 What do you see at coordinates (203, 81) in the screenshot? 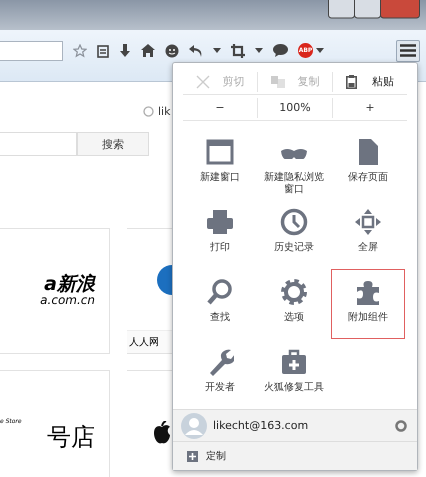
I see `scissors-icon` at bounding box center [203, 81].